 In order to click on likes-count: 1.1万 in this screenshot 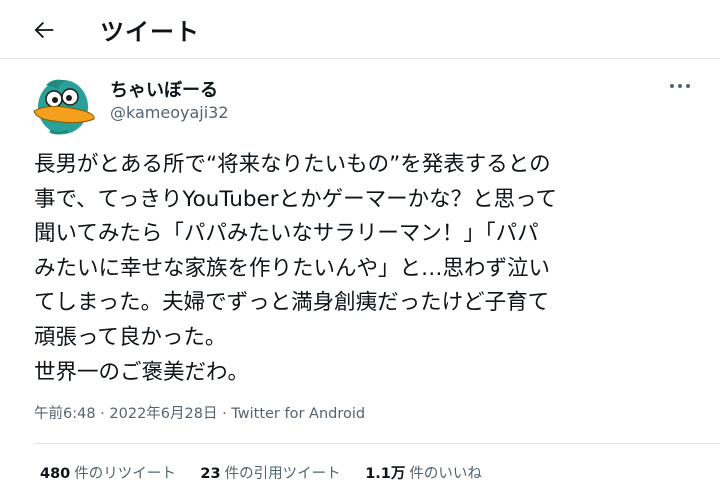, I will do `click(385, 474)`.